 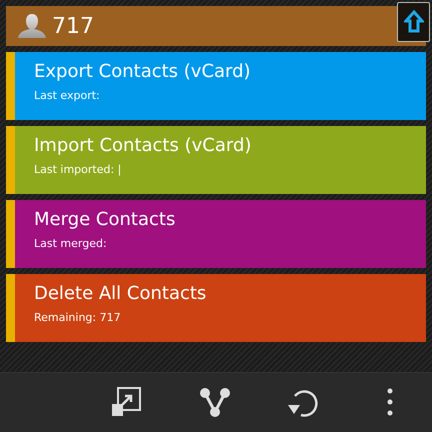 I want to click on contact-count: 717, so click(x=73, y=26).